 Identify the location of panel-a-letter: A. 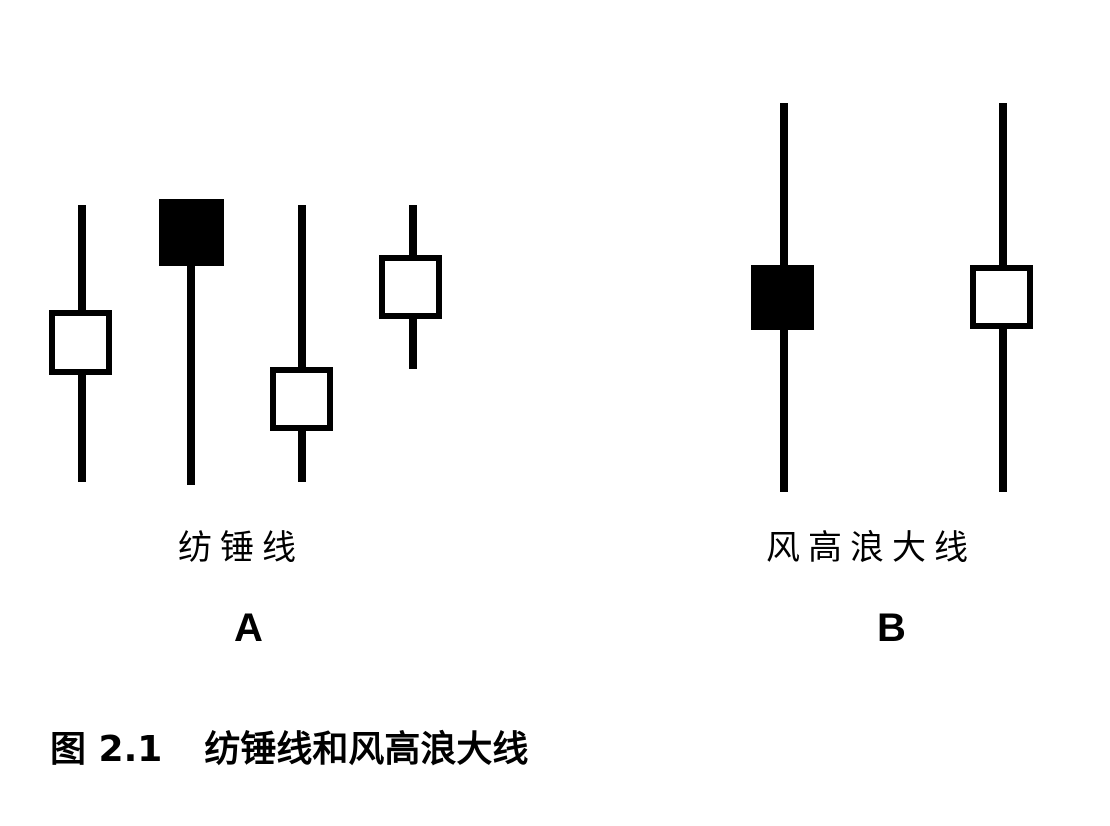
(248, 628).